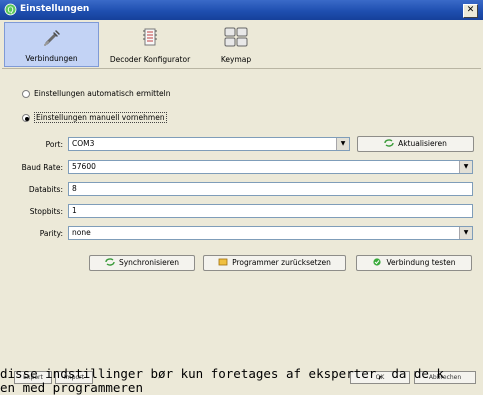 This screenshot has height=395, width=483. What do you see at coordinates (270, 189) in the screenshot?
I see `databits-input: 8` at bounding box center [270, 189].